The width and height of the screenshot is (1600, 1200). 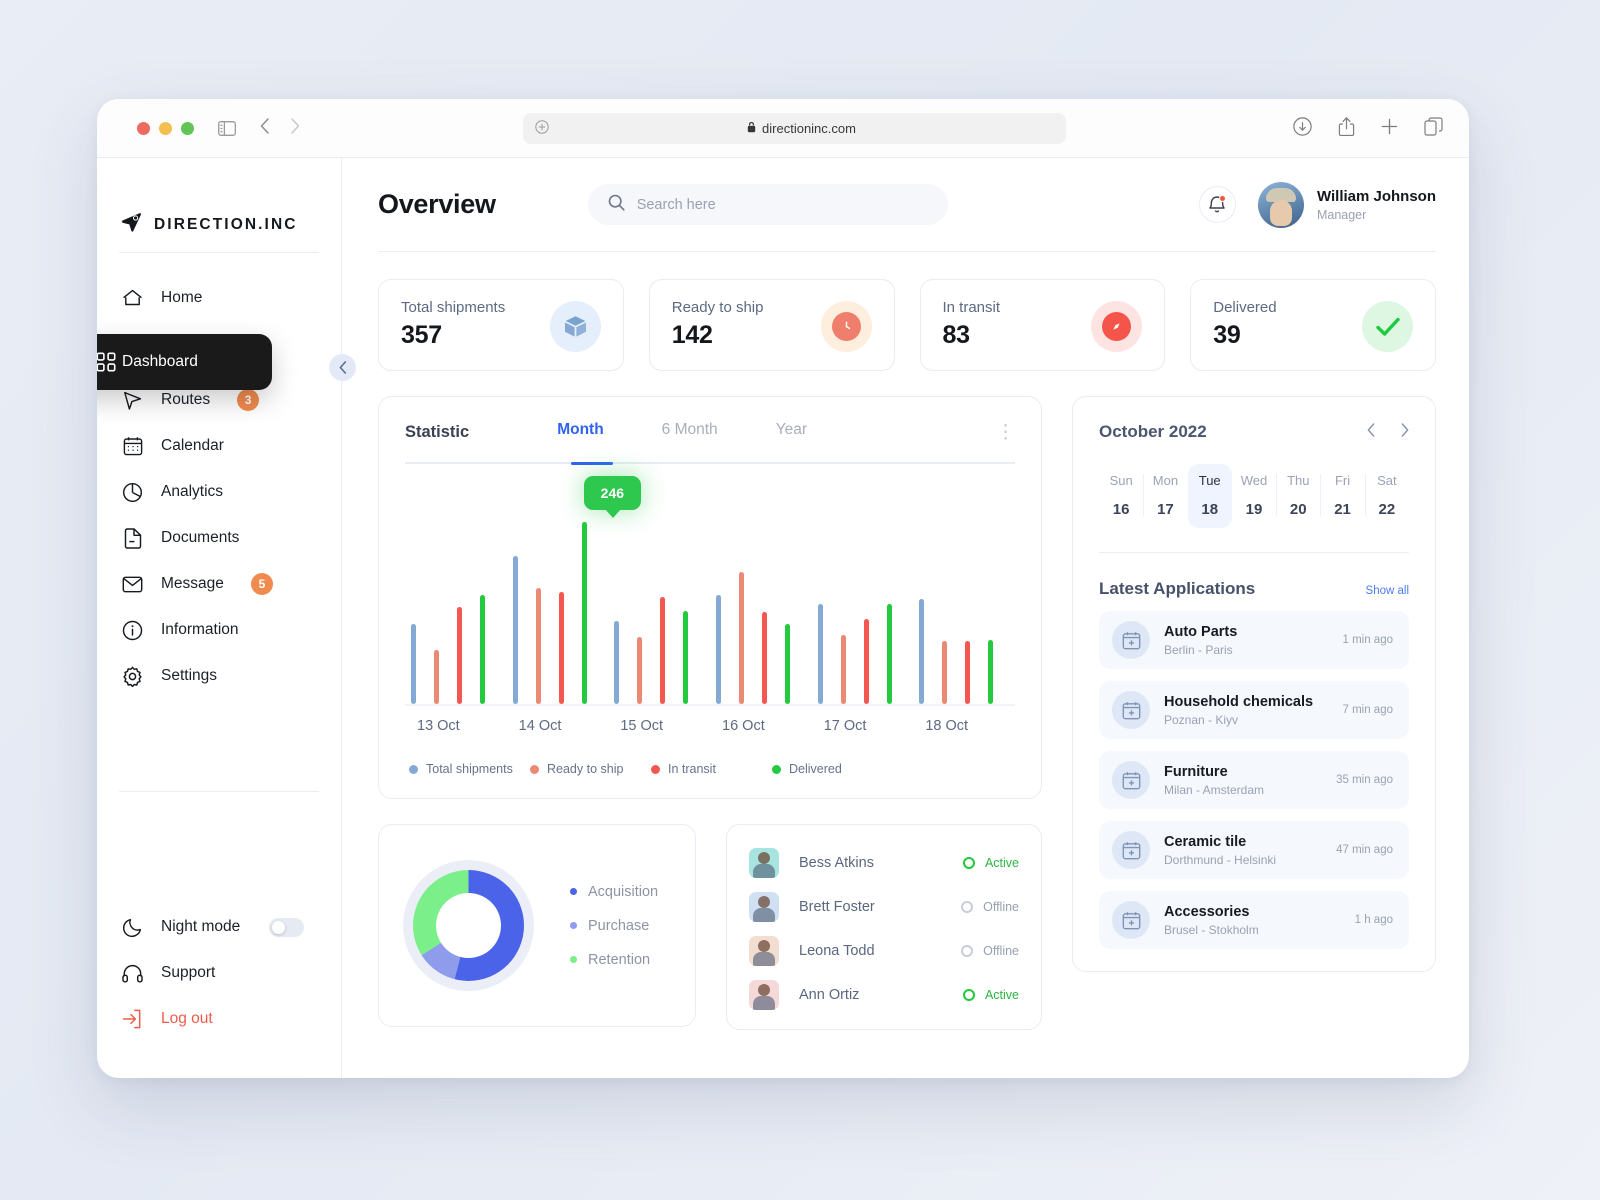 I want to click on avatar, so click(x=764, y=907).